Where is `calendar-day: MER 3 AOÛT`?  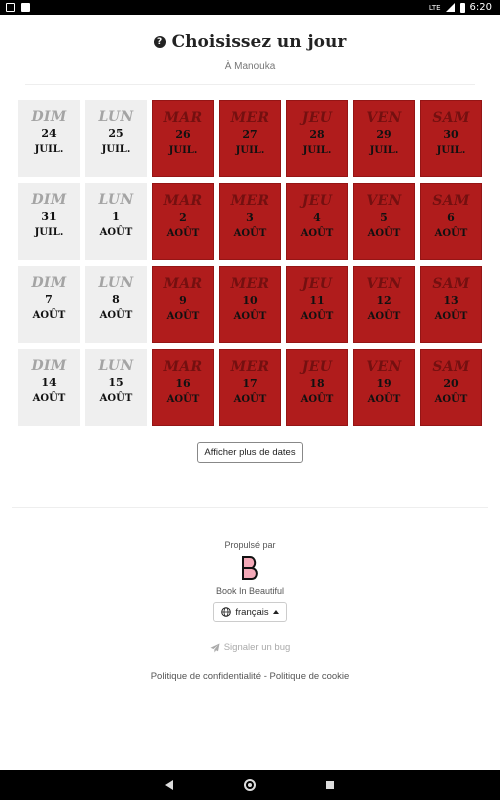
calendar-day: MER 3 AOÛT is located at coordinates (250, 221).